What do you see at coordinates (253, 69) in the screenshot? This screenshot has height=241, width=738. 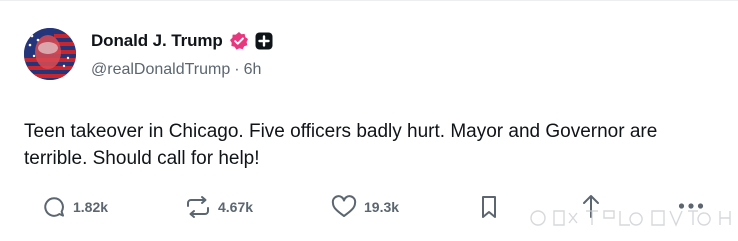 I see `post-timestamp: 6h` at bounding box center [253, 69].